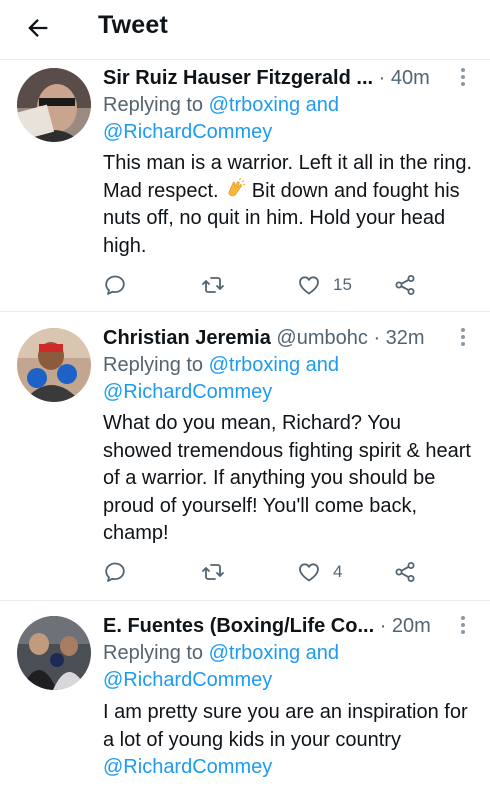 Image resolution: width=490 pixels, height=791 pixels. Describe the element at coordinates (268, 285) in the screenshot. I see `tweet-actions: 15` at that location.